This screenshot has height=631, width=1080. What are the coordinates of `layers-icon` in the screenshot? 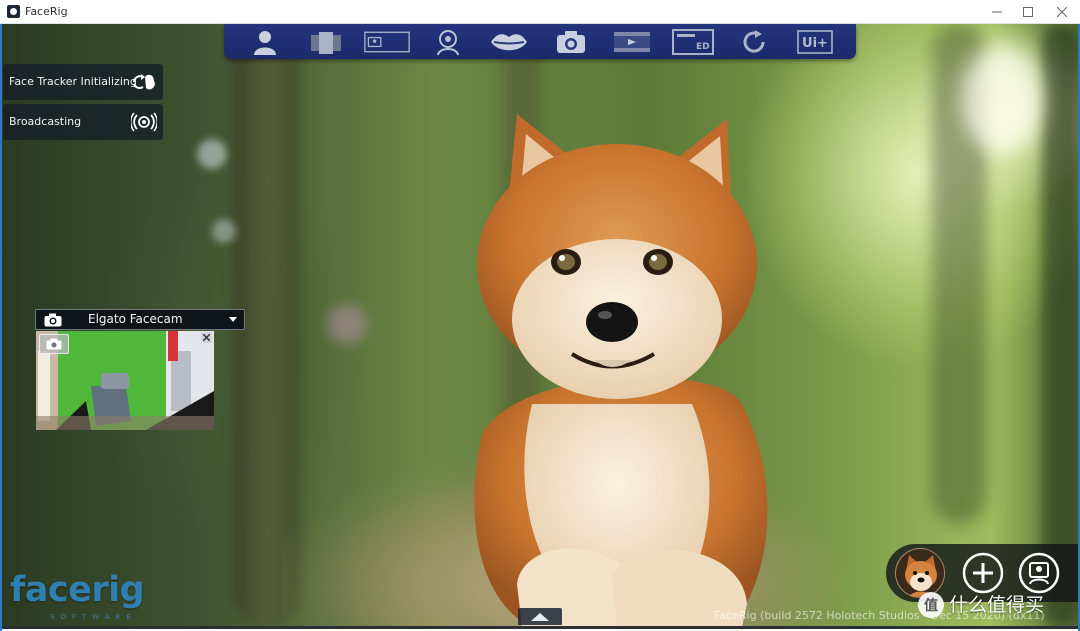 It's located at (325, 42).